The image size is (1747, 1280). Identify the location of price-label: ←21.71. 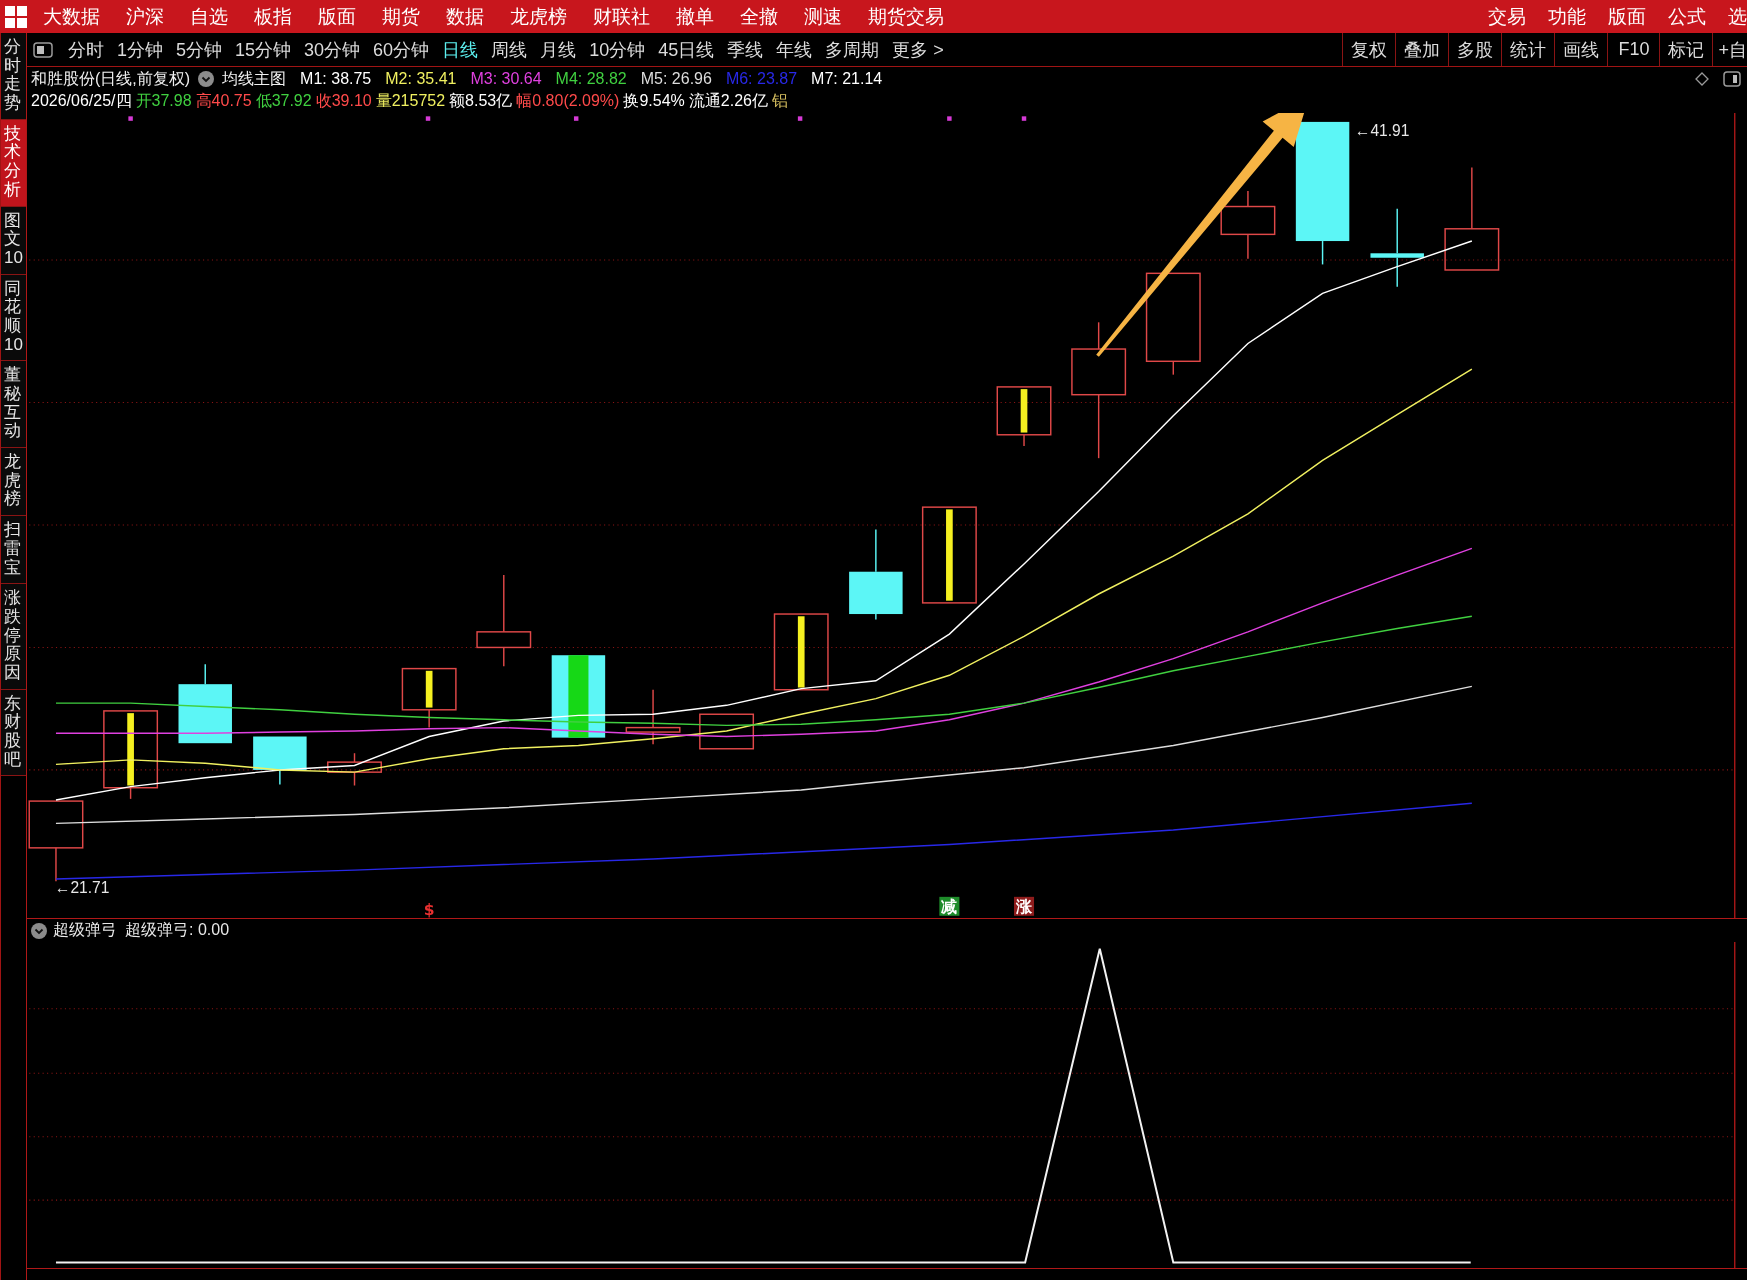
(82, 888).